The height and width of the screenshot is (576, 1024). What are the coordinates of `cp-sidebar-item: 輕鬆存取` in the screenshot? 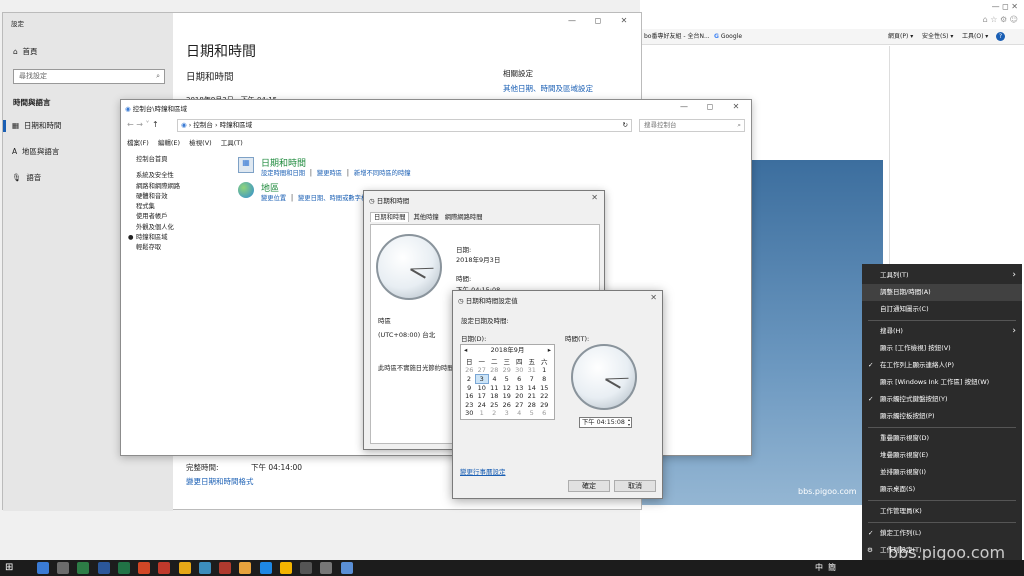 It's located at (158, 248).